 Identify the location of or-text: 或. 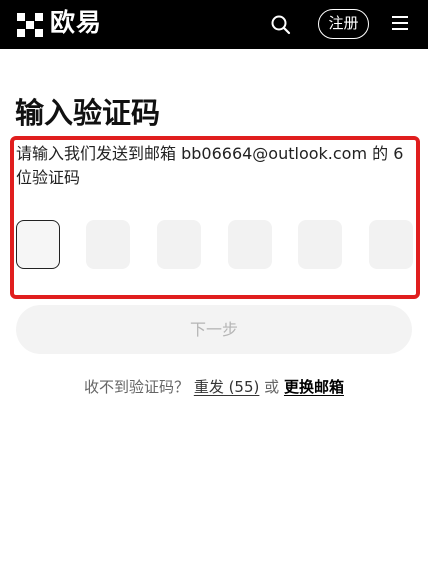
(272, 387).